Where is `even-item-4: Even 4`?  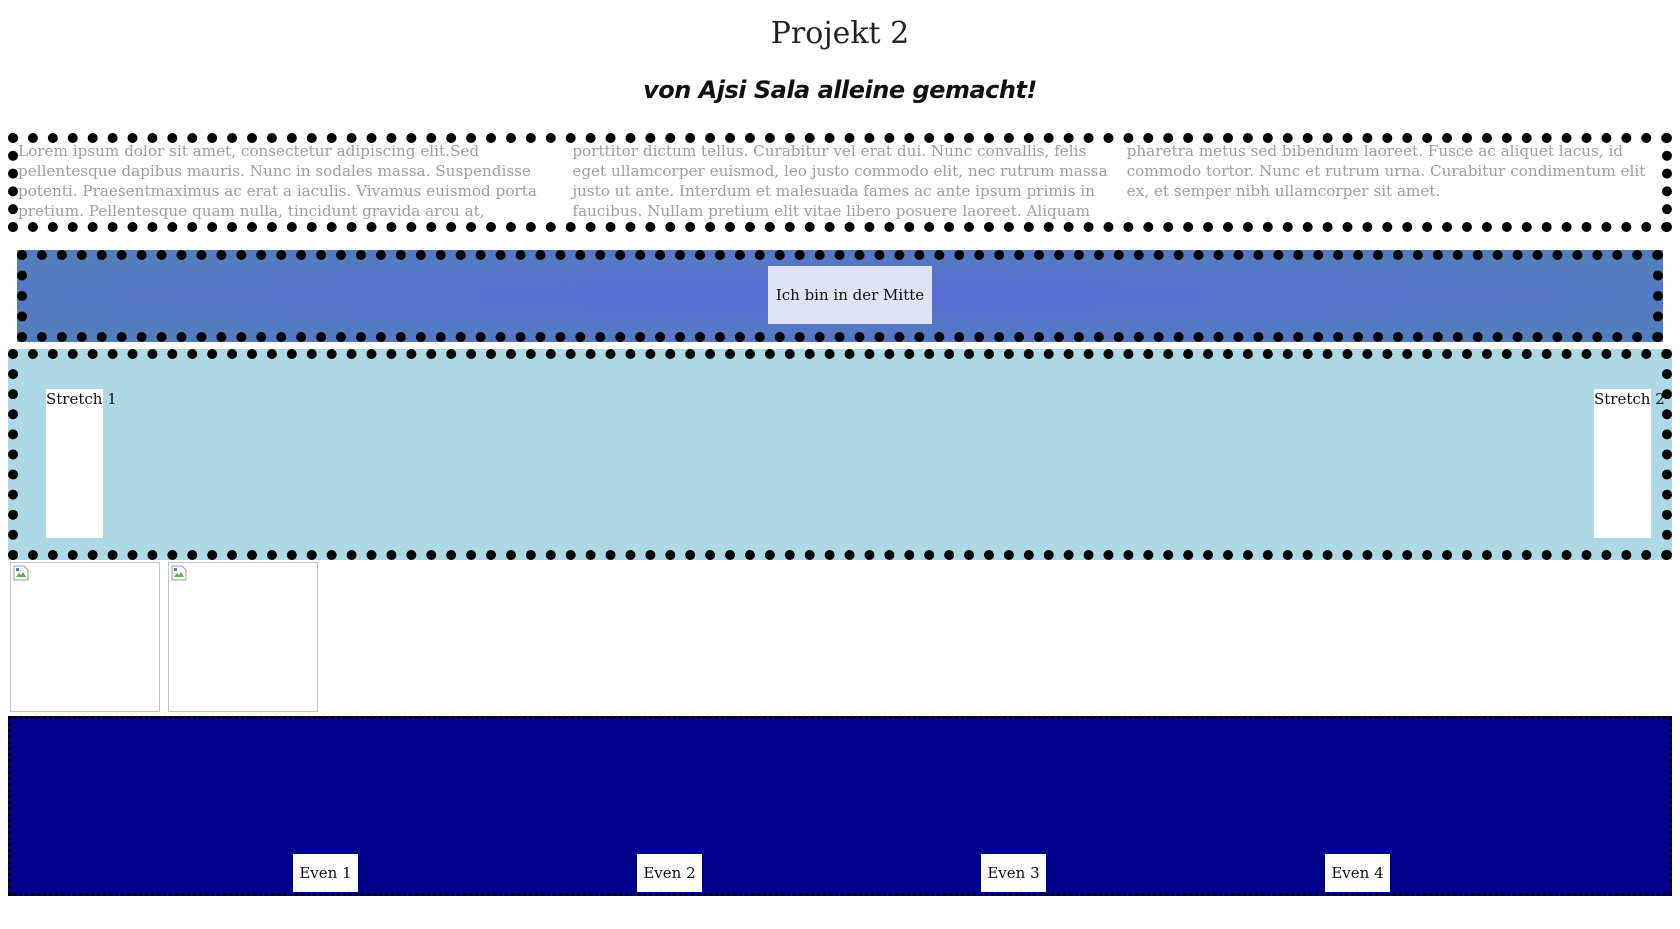
even-item-4: Even 4 is located at coordinates (1357, 873).